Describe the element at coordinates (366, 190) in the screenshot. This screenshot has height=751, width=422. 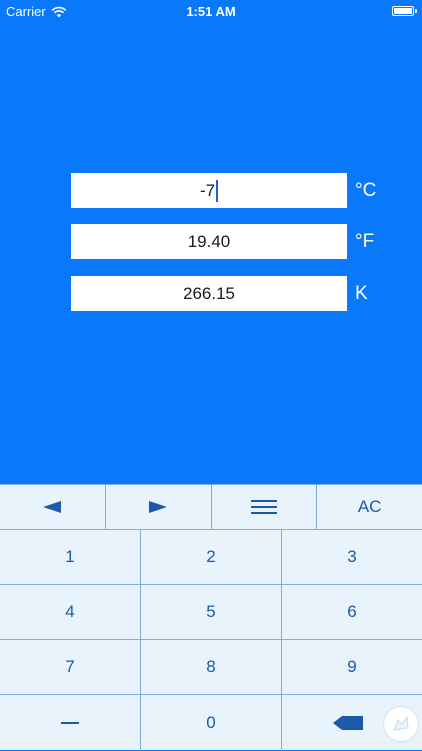
I see `celsius-unit-label: °C` at that location.